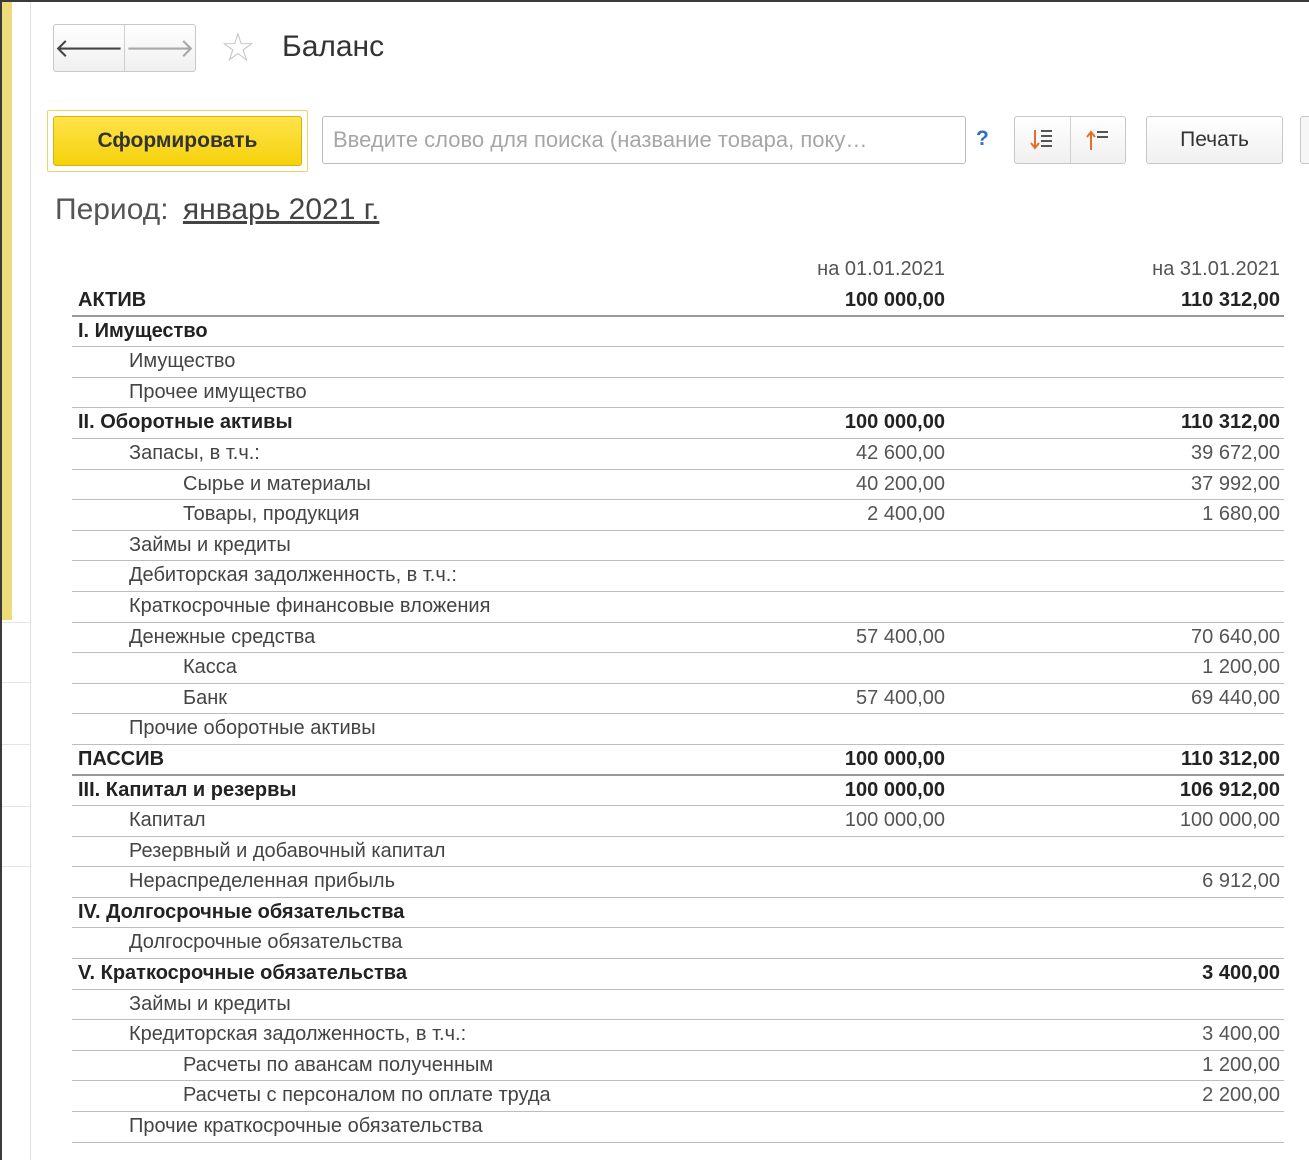  Describe the element at coordinates (293, 575) in the screenshot. I see `row-label: Дебиторская задолженность, в т.ч.:` at that location.